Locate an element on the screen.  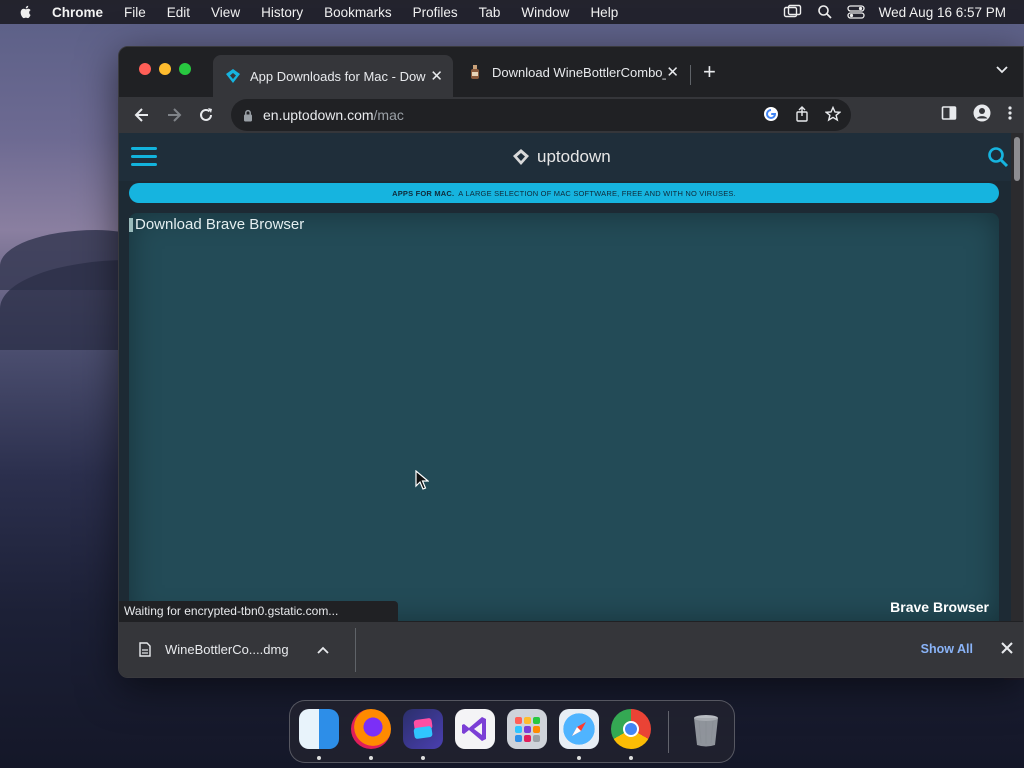
download-shelf: WineBottlerCo....dmg Show All is located at coordinates (571, 649).